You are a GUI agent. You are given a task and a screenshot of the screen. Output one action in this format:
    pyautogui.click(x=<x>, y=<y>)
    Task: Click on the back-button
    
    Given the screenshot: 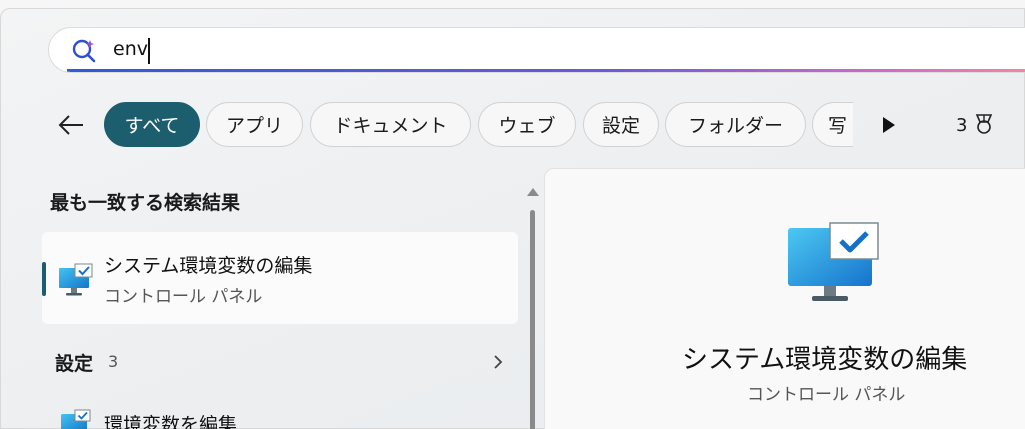 What is the action you would take?
    pyautogui.click(x=71, y=125)
    